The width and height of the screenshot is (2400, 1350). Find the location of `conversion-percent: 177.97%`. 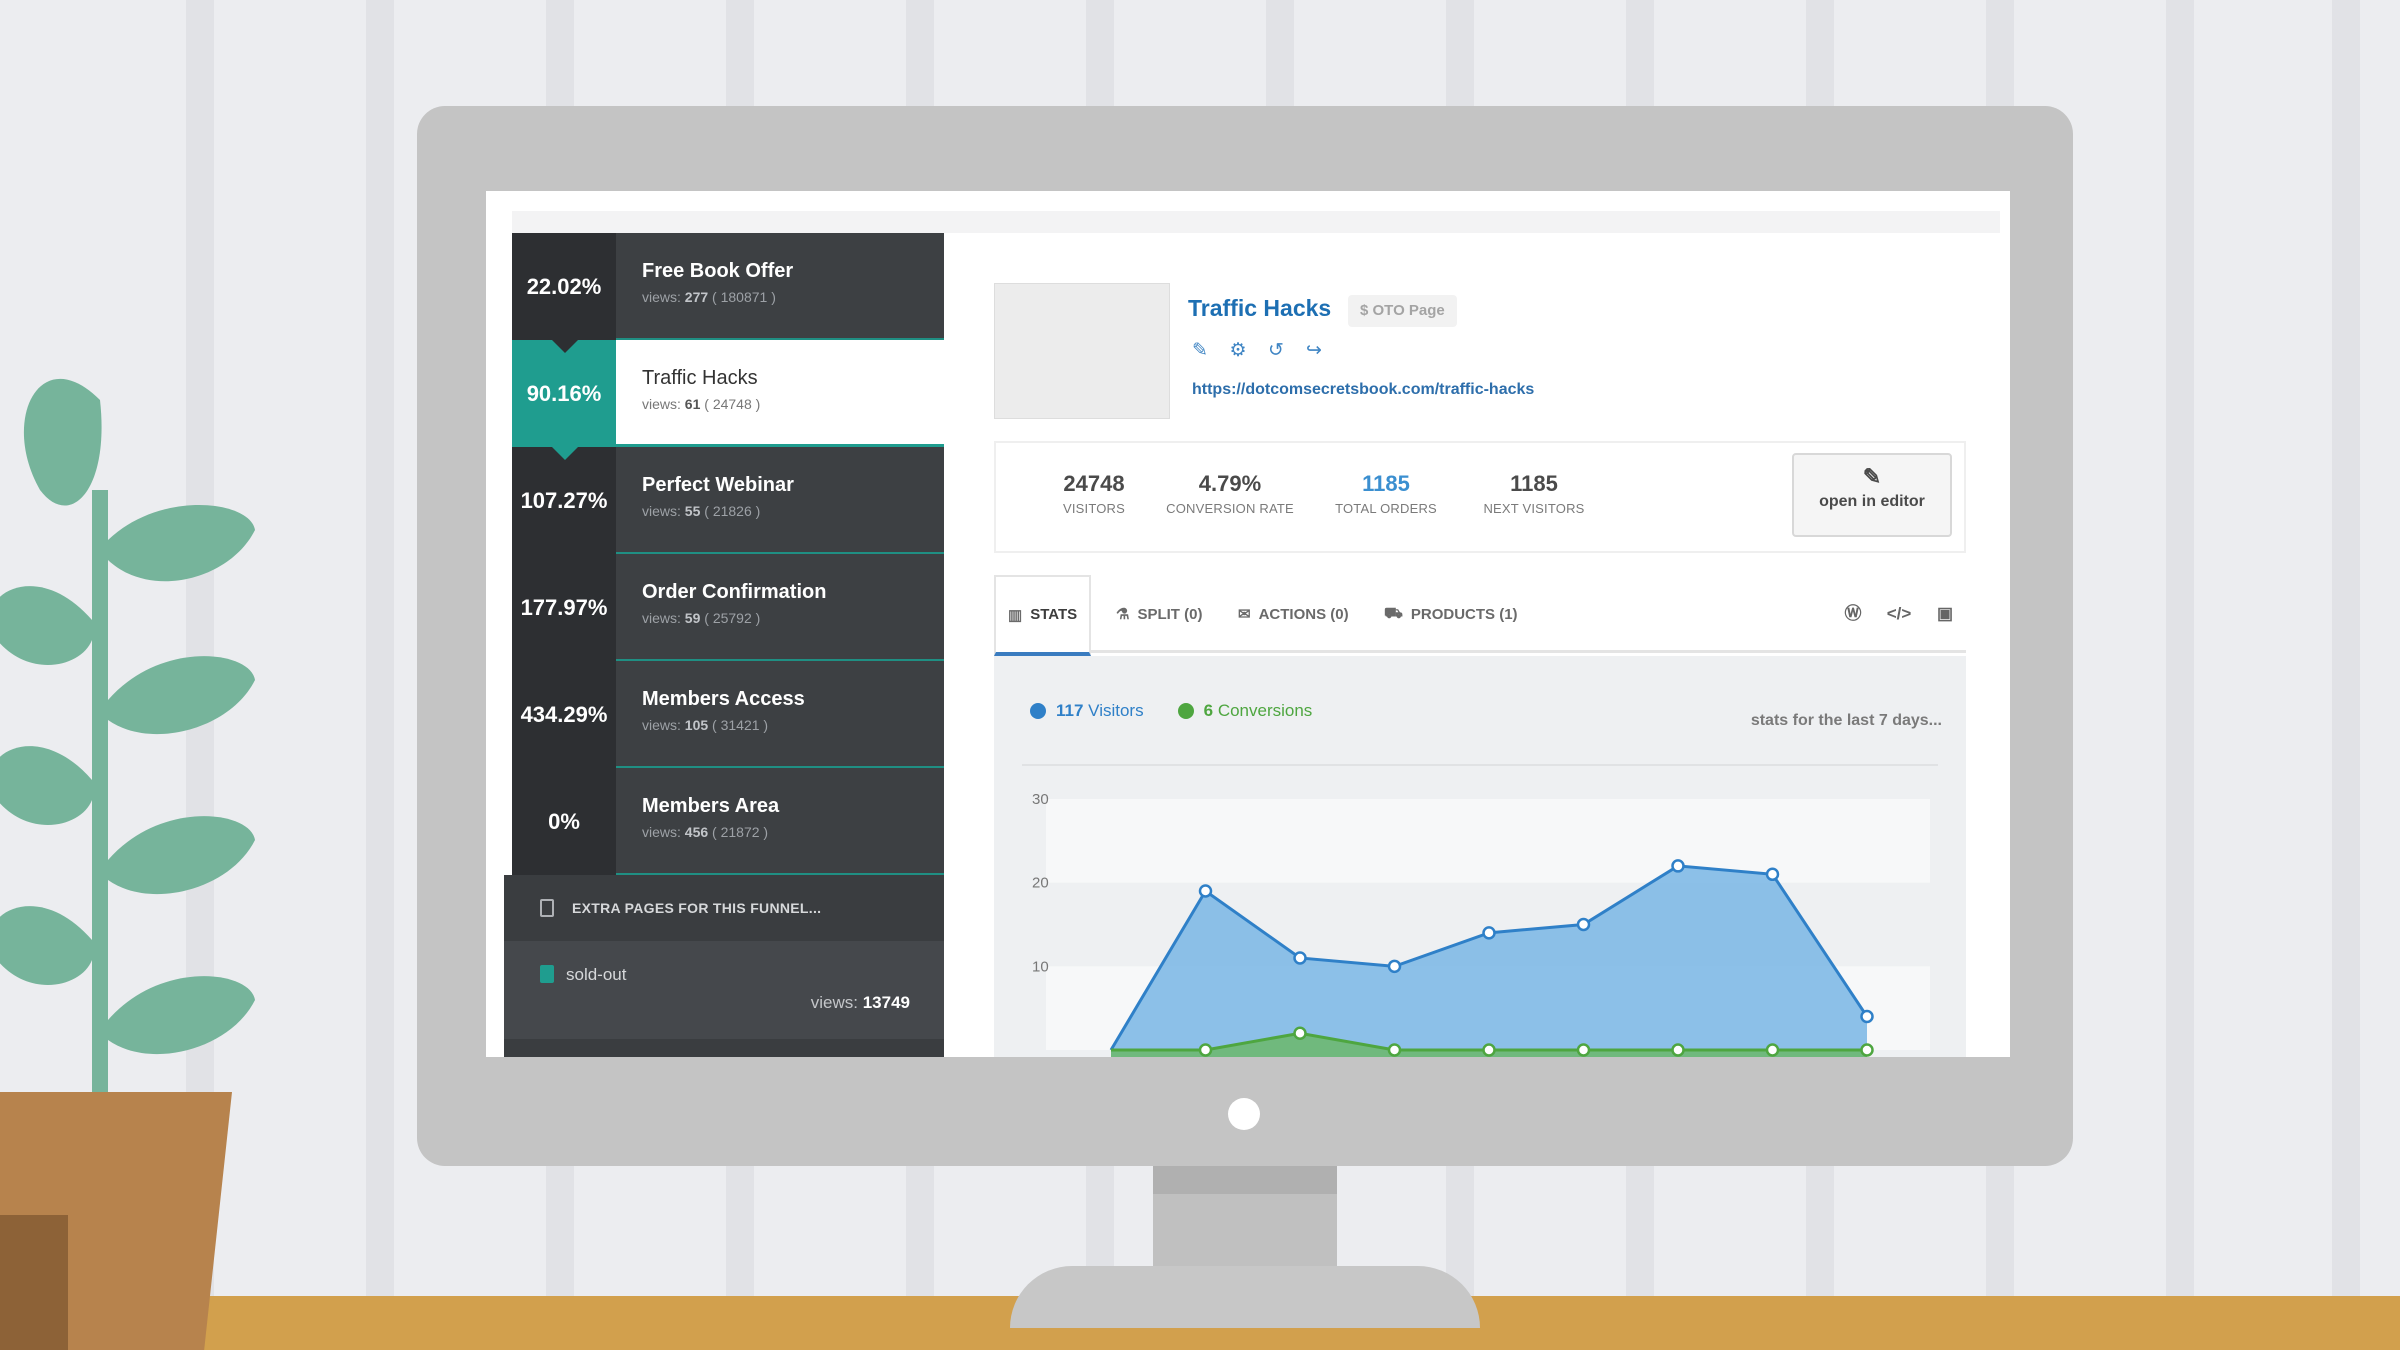

conversion-percent: 177.97% is located at coordinates (564, 607).